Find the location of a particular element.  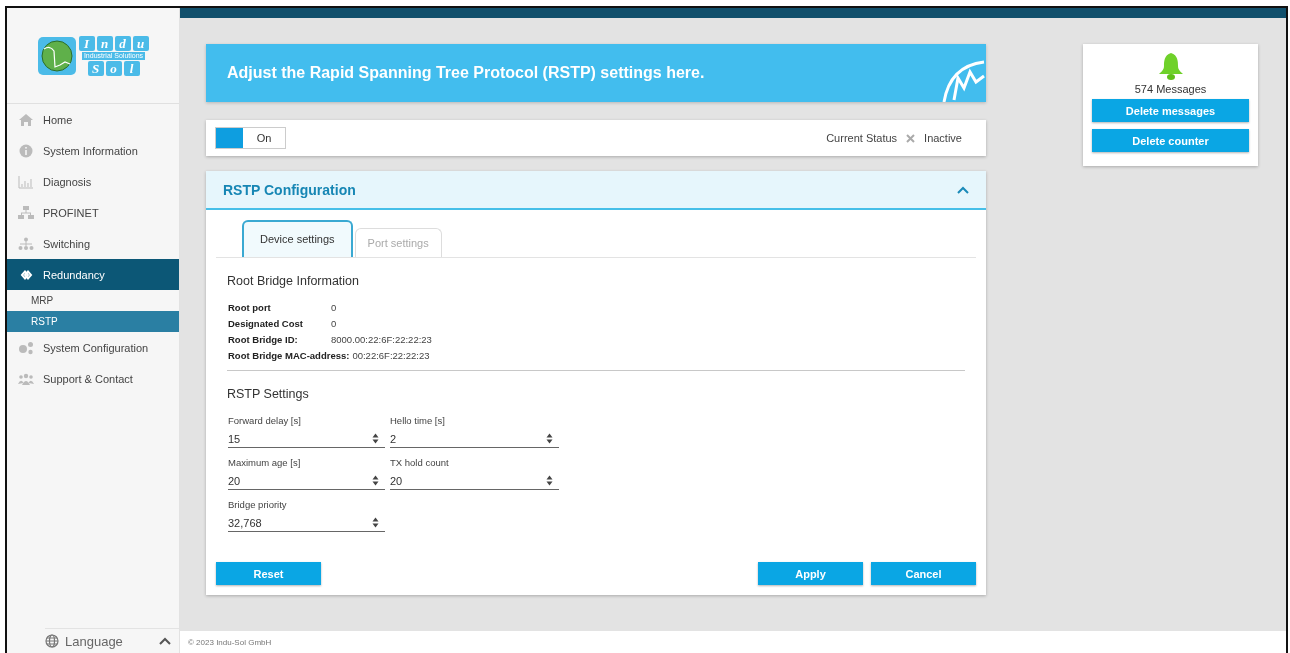

wave-logo-icon is located at coordinates (964, 80).